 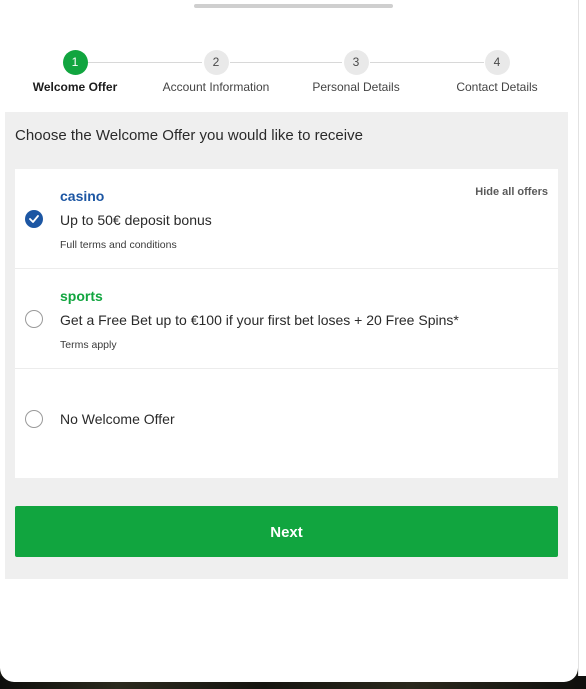 What do you see at coordinates (286, 531) in the screenshot?
I see `next-button: Next` at bounding box center [286, 531].